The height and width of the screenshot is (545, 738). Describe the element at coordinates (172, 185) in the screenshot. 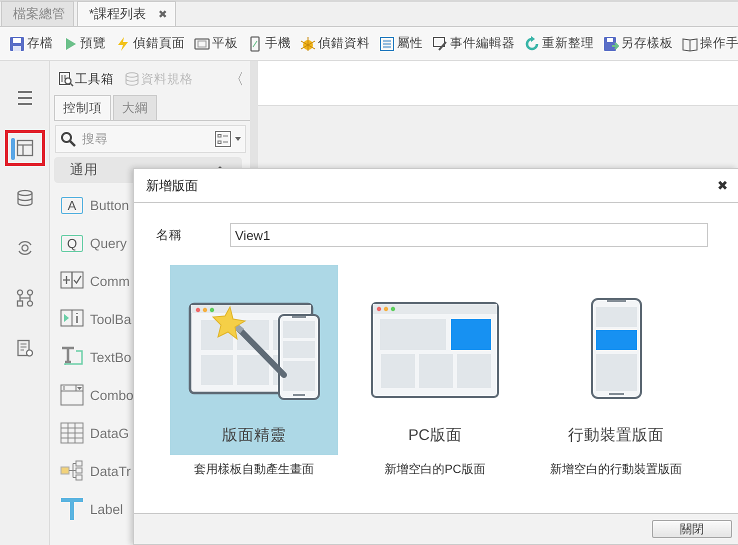

I see `dialog-title: 新增版面` at that location.